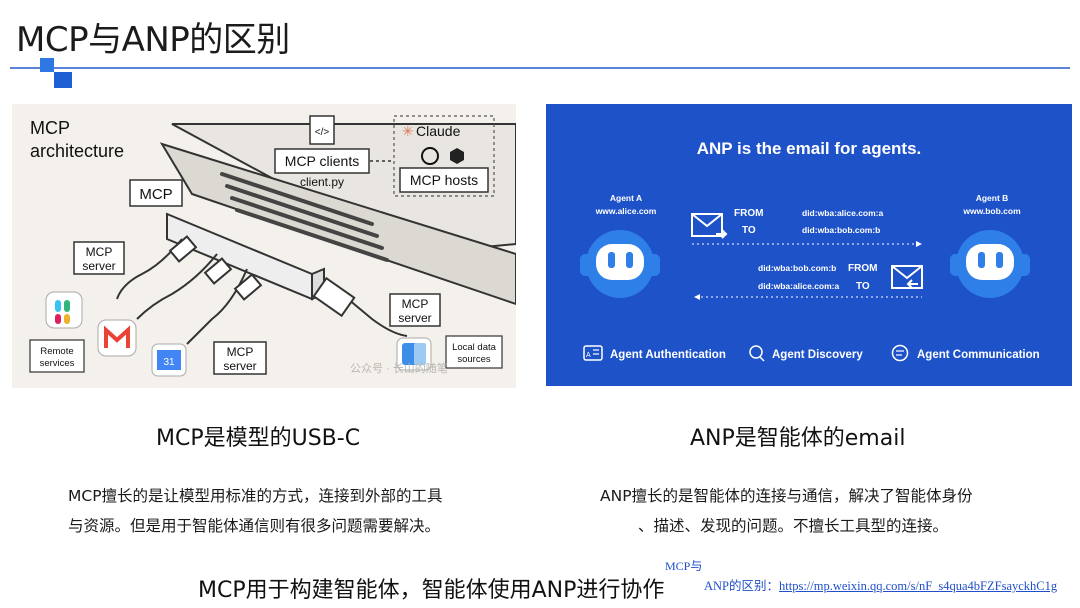 The image size is (1080, 608). What do you see at coordinates (841, 230) in the screenshot?
I see `msg1-to-address: did:wba:bob.com:b` at bounding box center [841, 230].